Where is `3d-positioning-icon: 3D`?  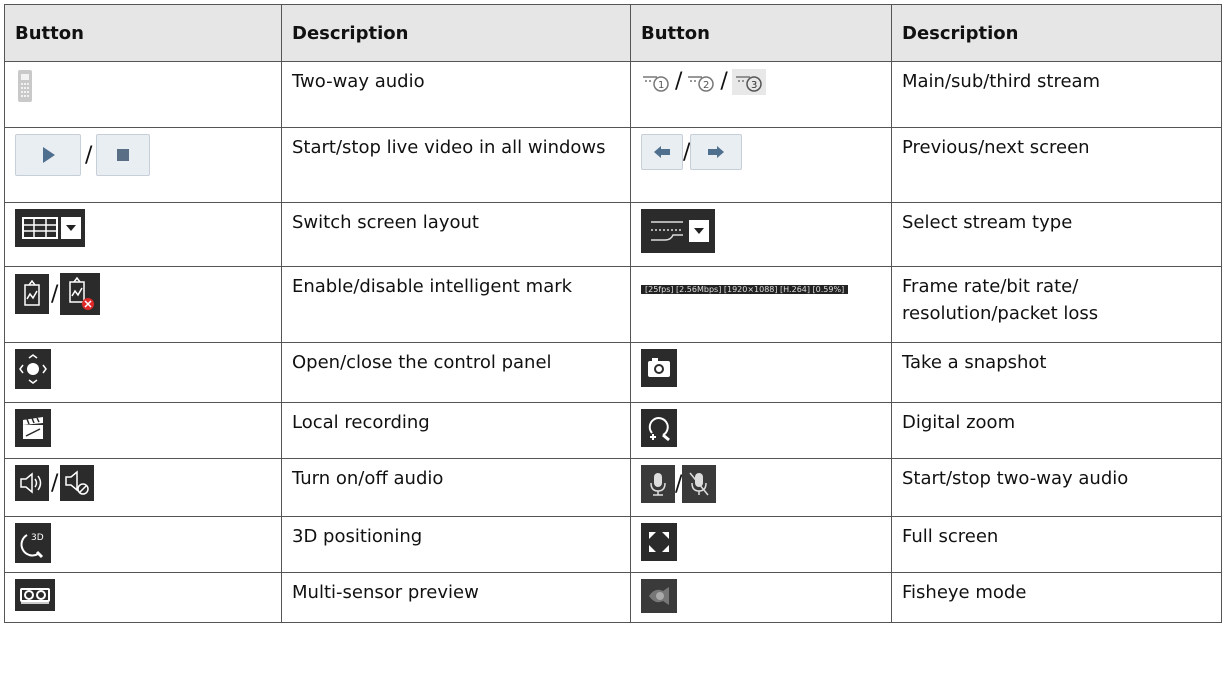
3d-positioning-icon: 3D is located at coordinates (33, 543).